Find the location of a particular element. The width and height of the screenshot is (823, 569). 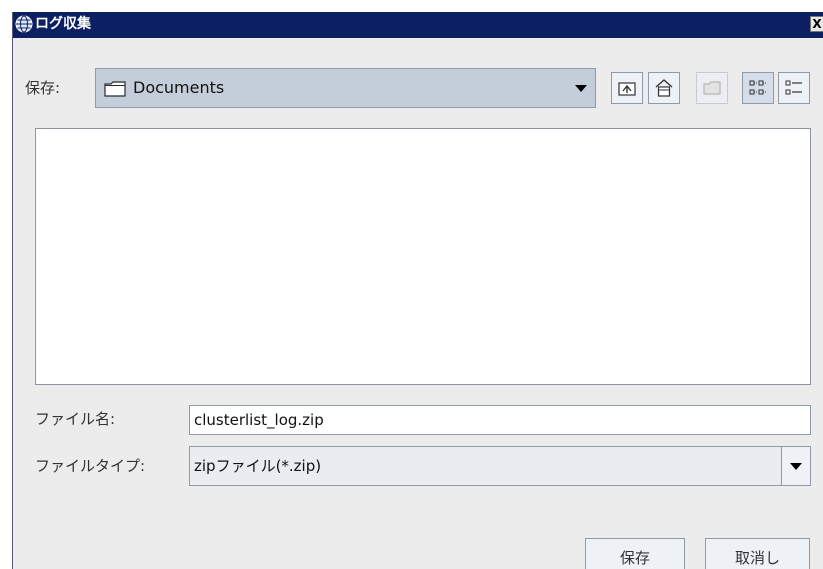

file-type-dropdown-button is located at coordinates (795, 466).